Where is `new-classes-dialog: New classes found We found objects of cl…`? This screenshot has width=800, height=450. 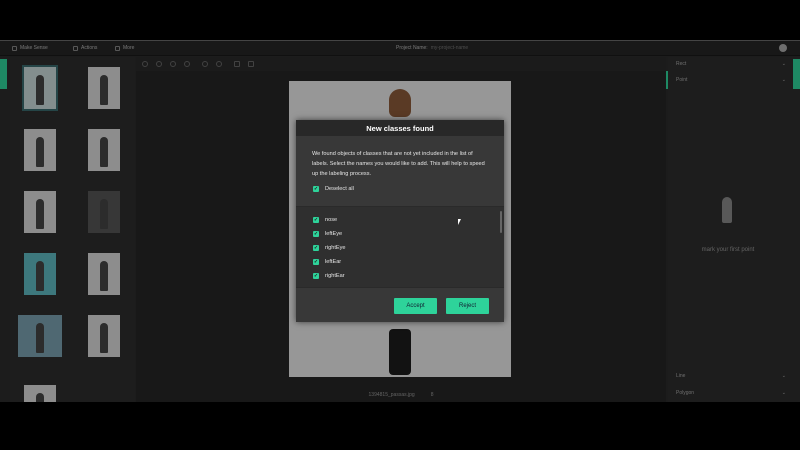 new-classes-dialog: New classes found We found objects of cl… is located at coordinates (400, 221).